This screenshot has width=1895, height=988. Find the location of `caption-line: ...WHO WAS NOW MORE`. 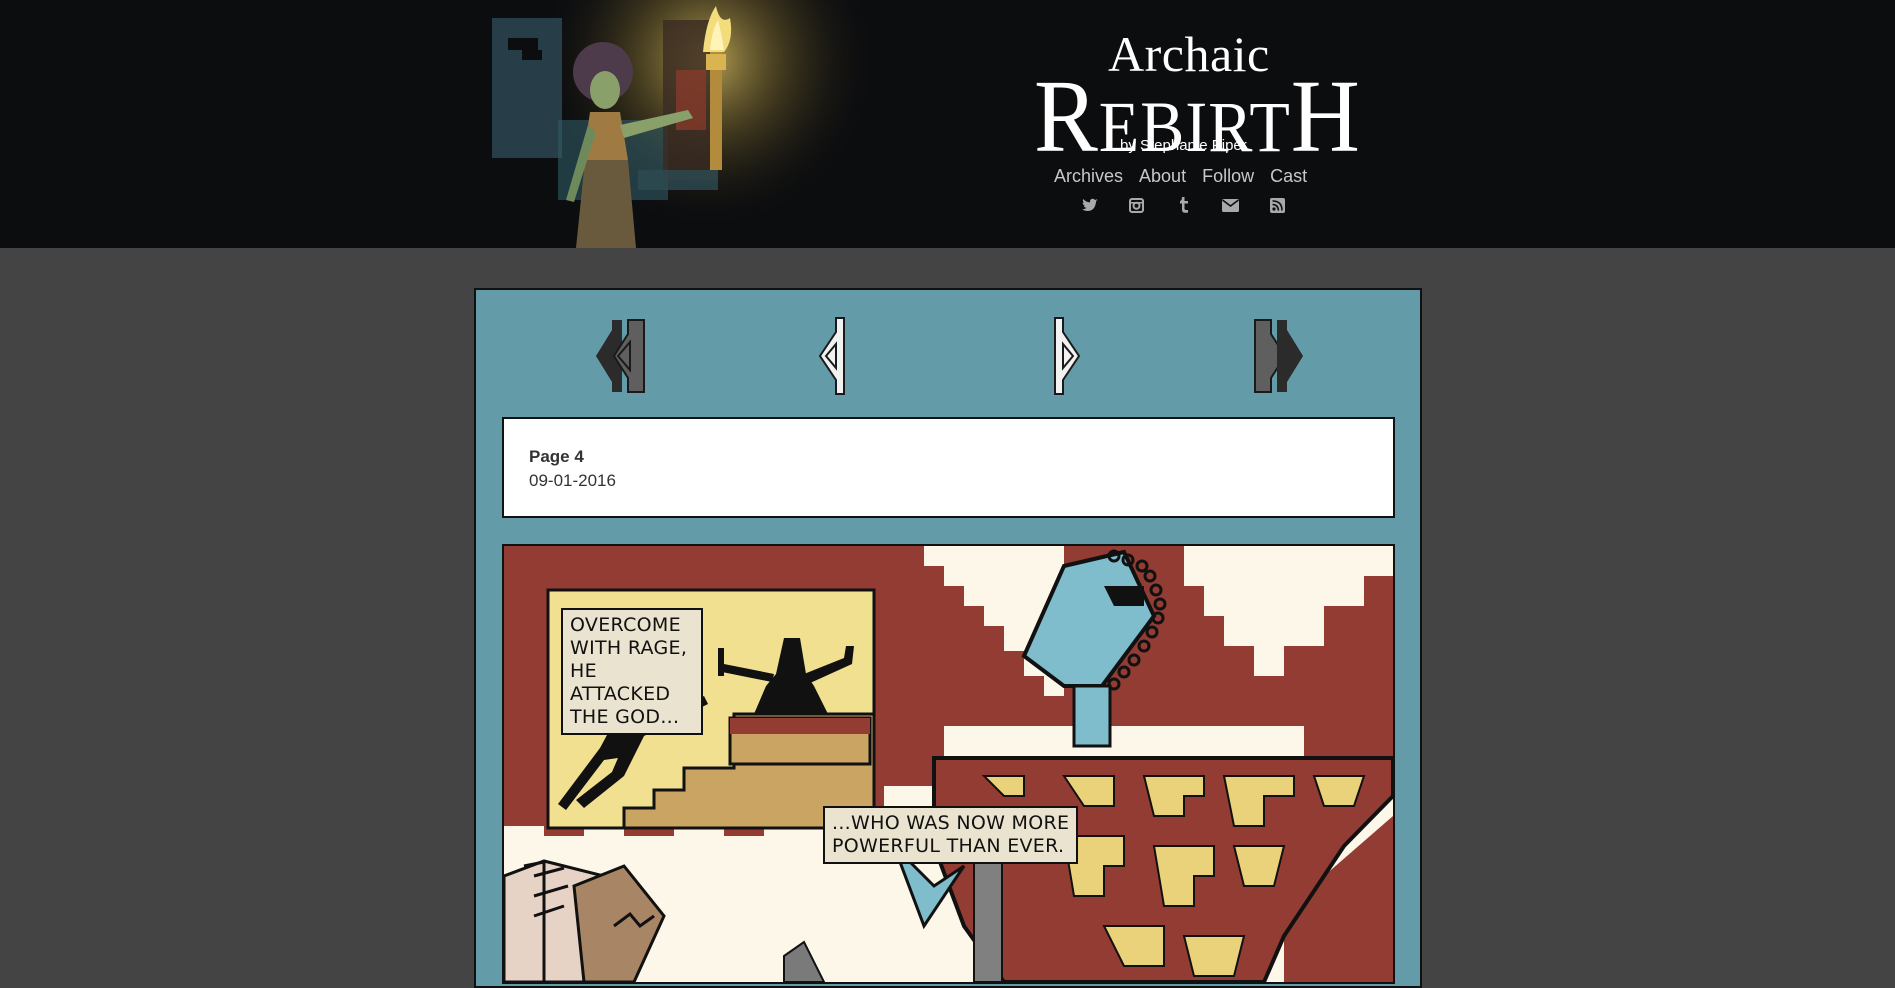

caption-line: ...WHO WAS NOW MORE is located at coordinates (951, 823).